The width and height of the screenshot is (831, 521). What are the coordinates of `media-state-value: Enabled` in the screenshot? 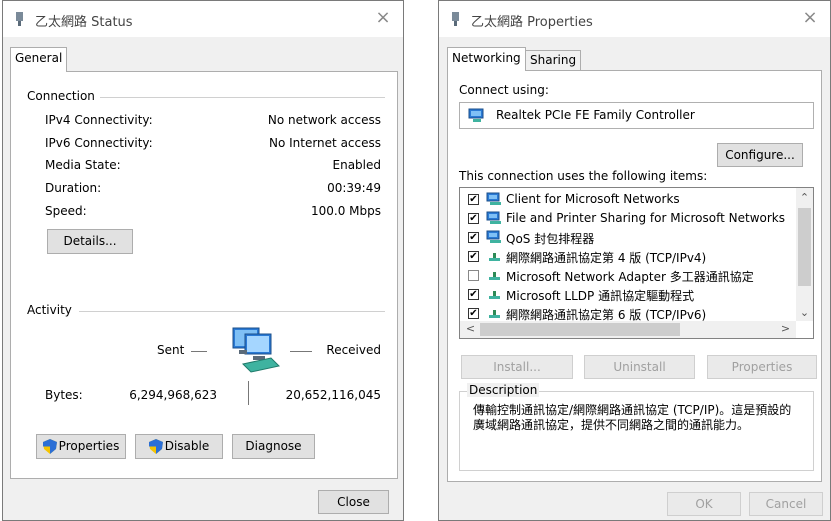 It's located at (357, 165).